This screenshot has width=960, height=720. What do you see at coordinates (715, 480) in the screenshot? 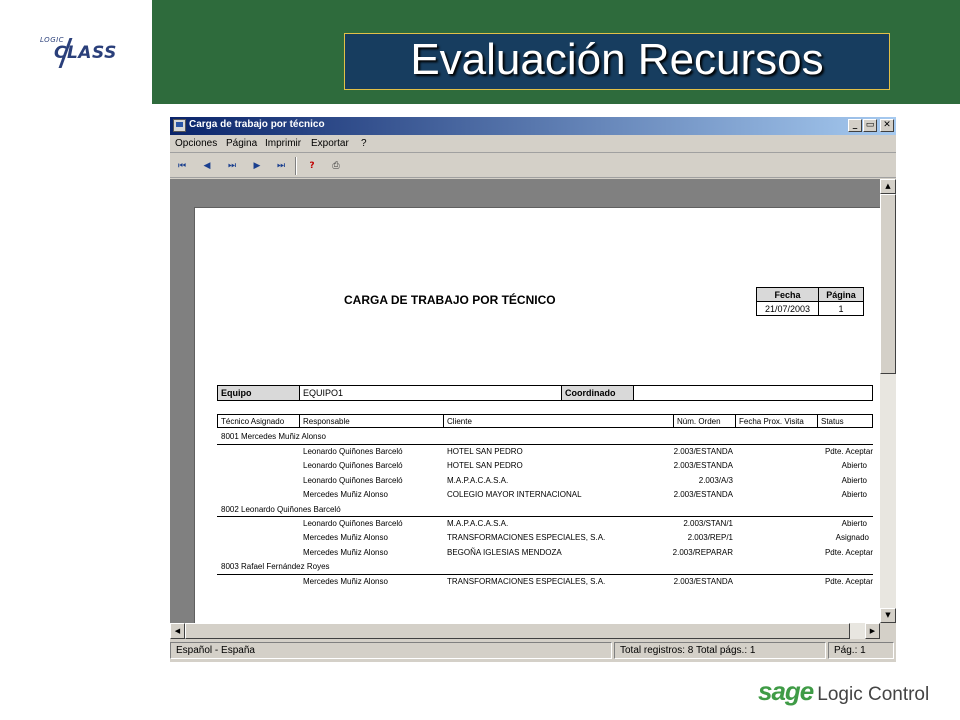
I see `cell-orden: 2.003/A/3` at bounding box center [715, 480].